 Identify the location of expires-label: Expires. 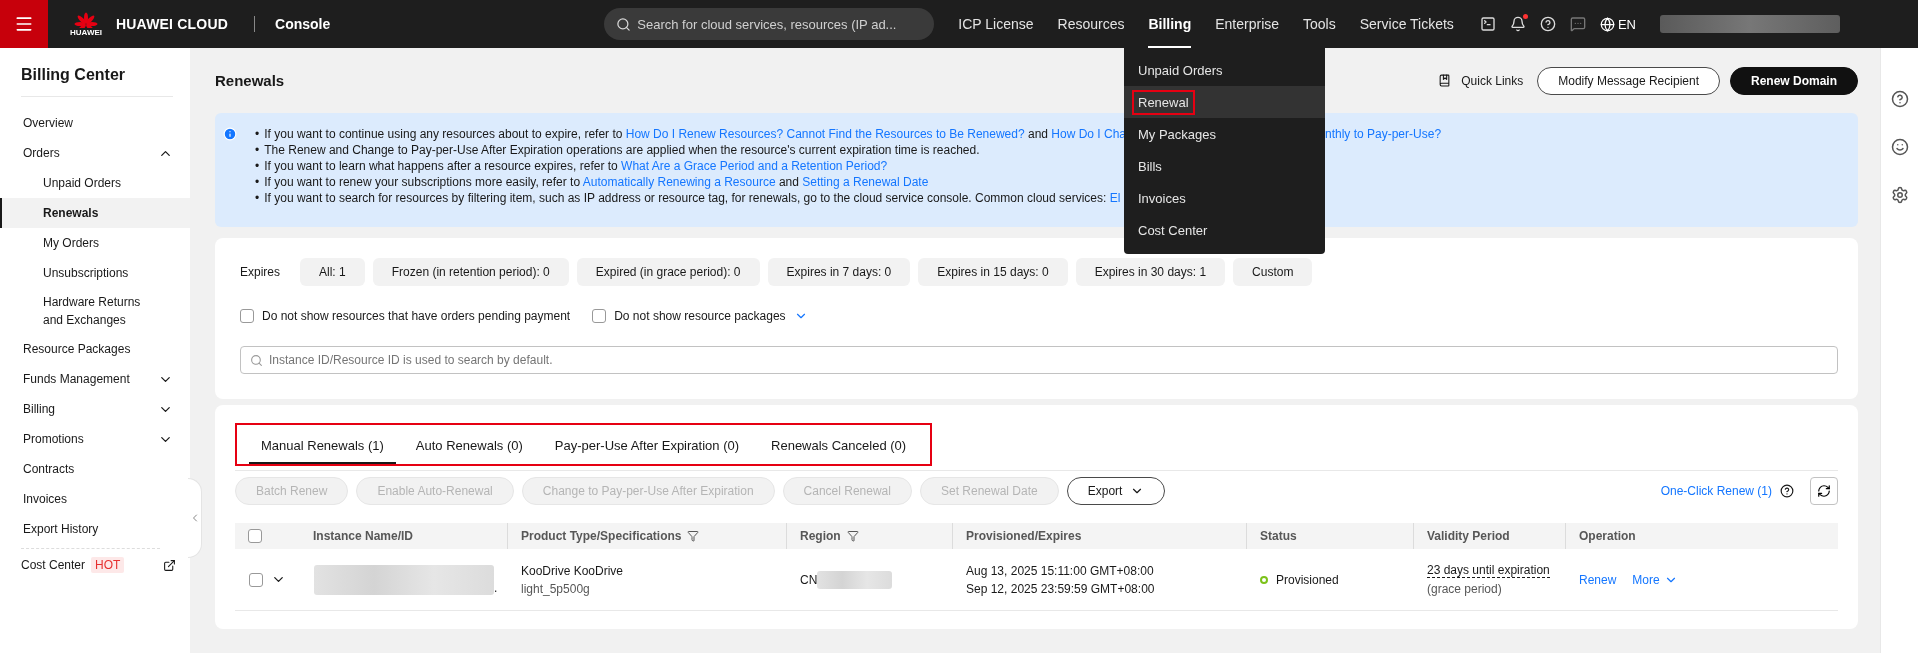
(260, 272).